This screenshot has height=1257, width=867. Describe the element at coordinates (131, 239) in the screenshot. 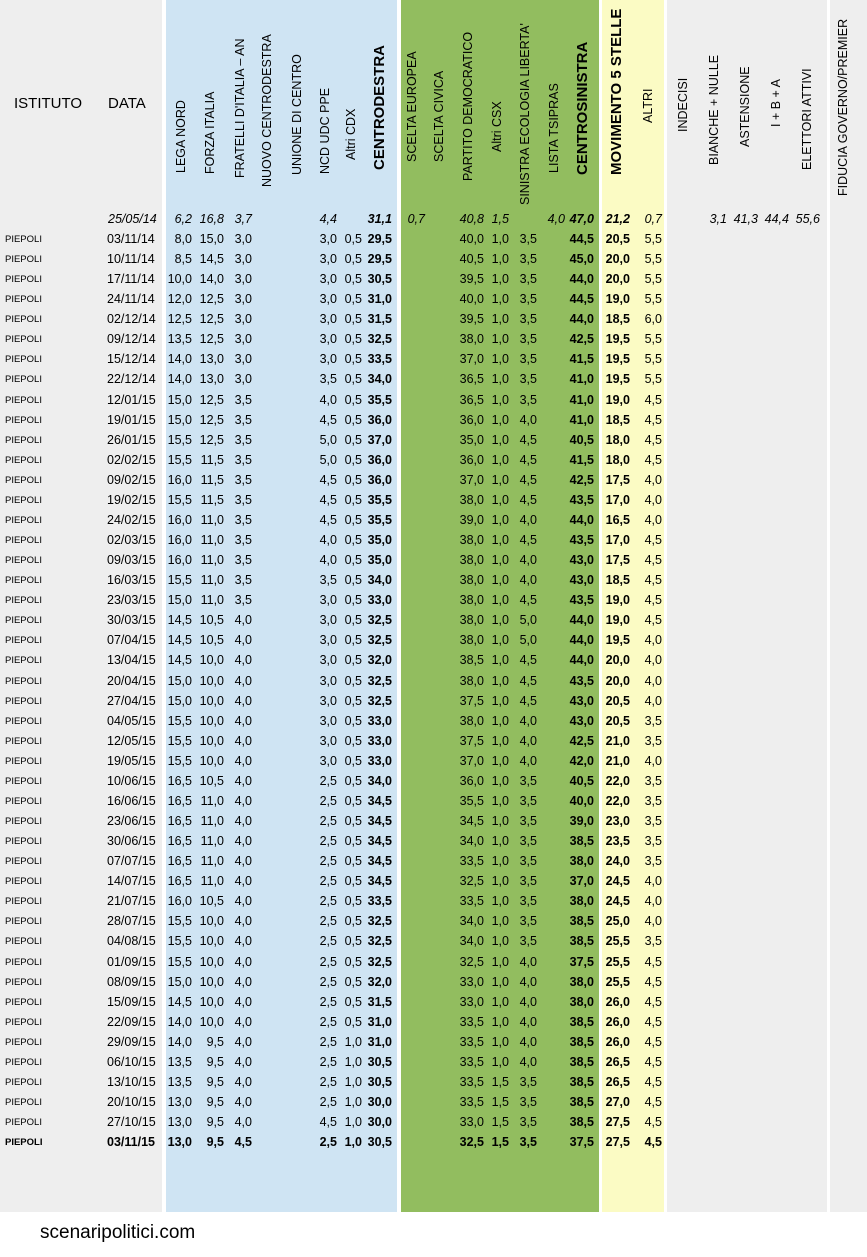

I see `row-date: 03/11/14` at that location.